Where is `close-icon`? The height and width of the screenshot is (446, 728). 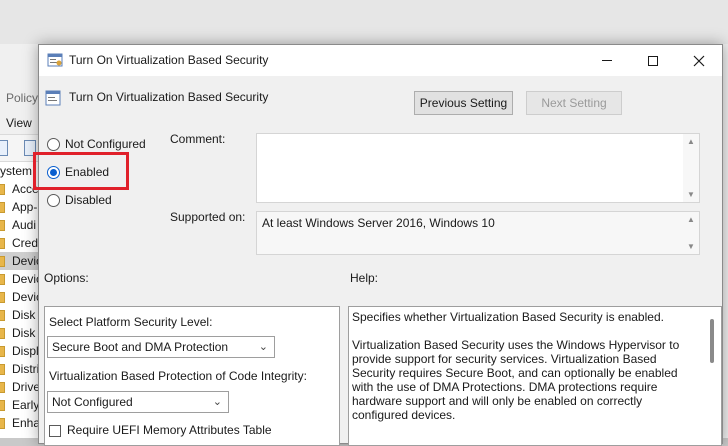 close-icon is located at coordinates (699, 60).